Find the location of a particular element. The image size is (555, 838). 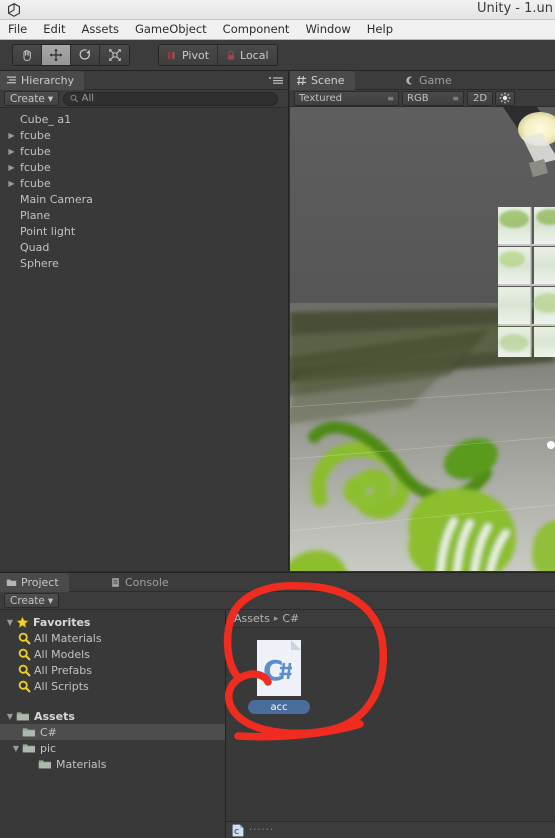

tab-scene: Scene is located at coordinates (322, 80).